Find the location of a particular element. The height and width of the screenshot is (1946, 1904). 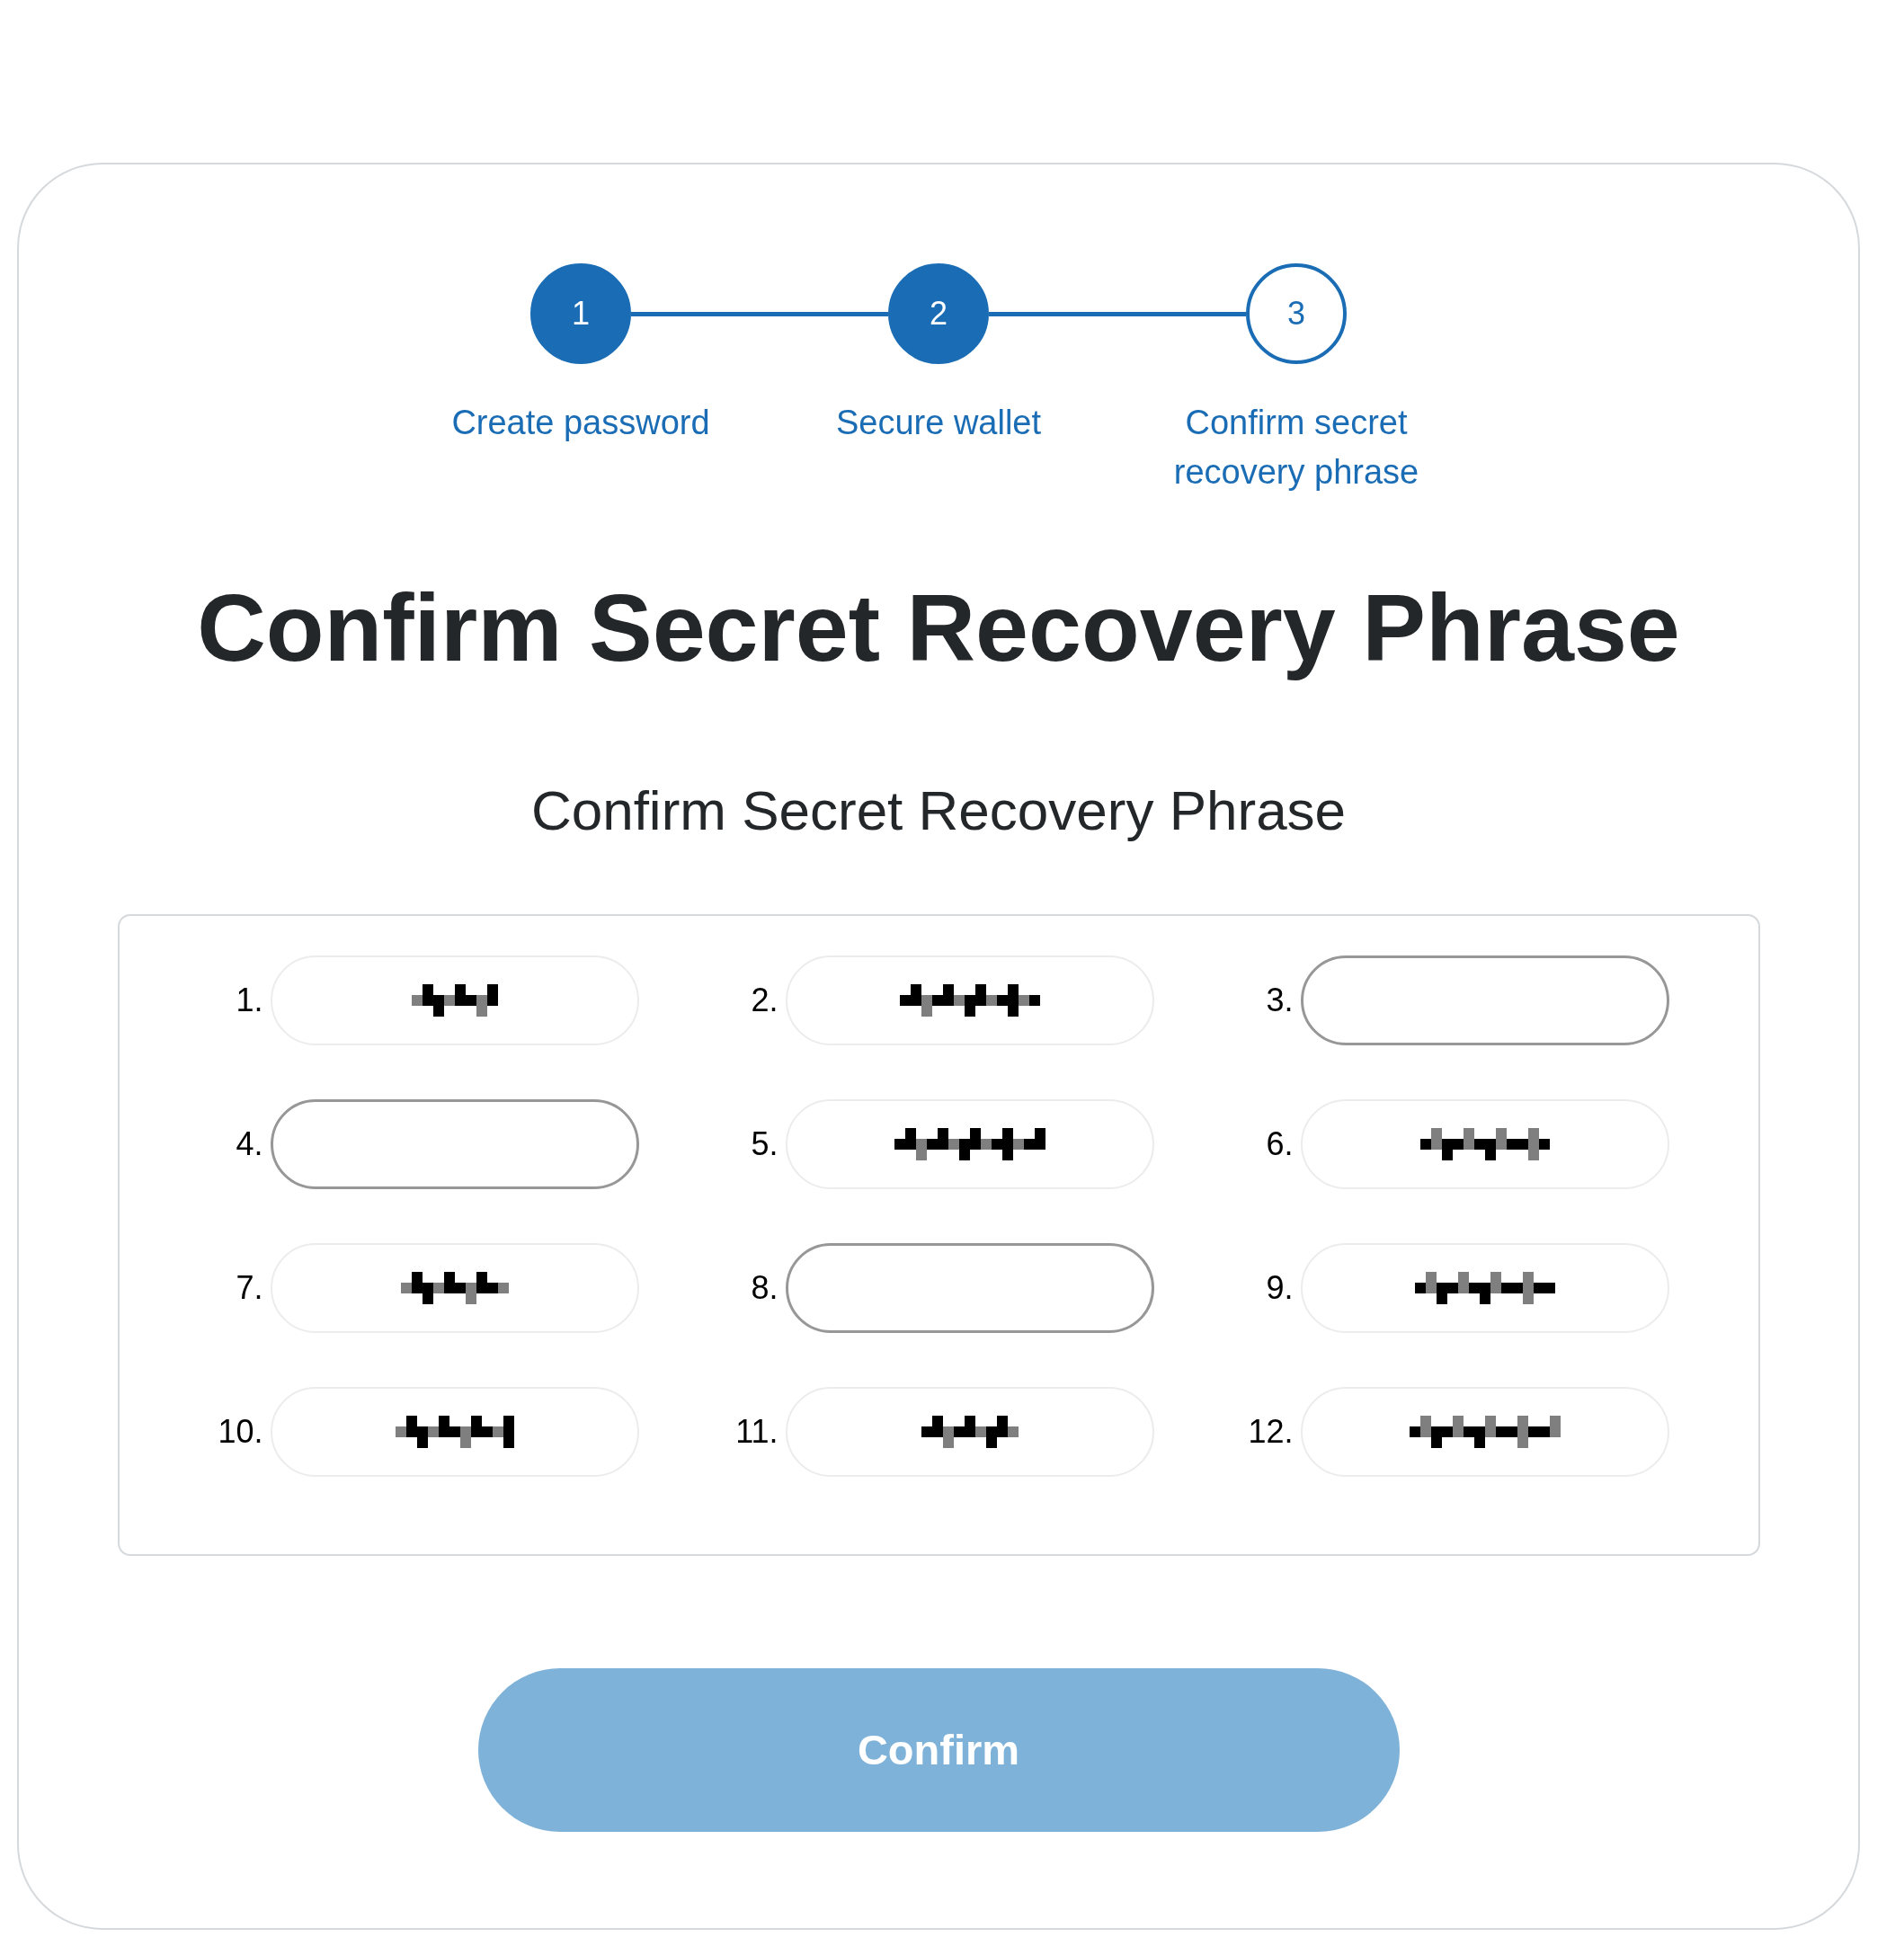

word-number: 4. is located at coordinates (249, 1144).